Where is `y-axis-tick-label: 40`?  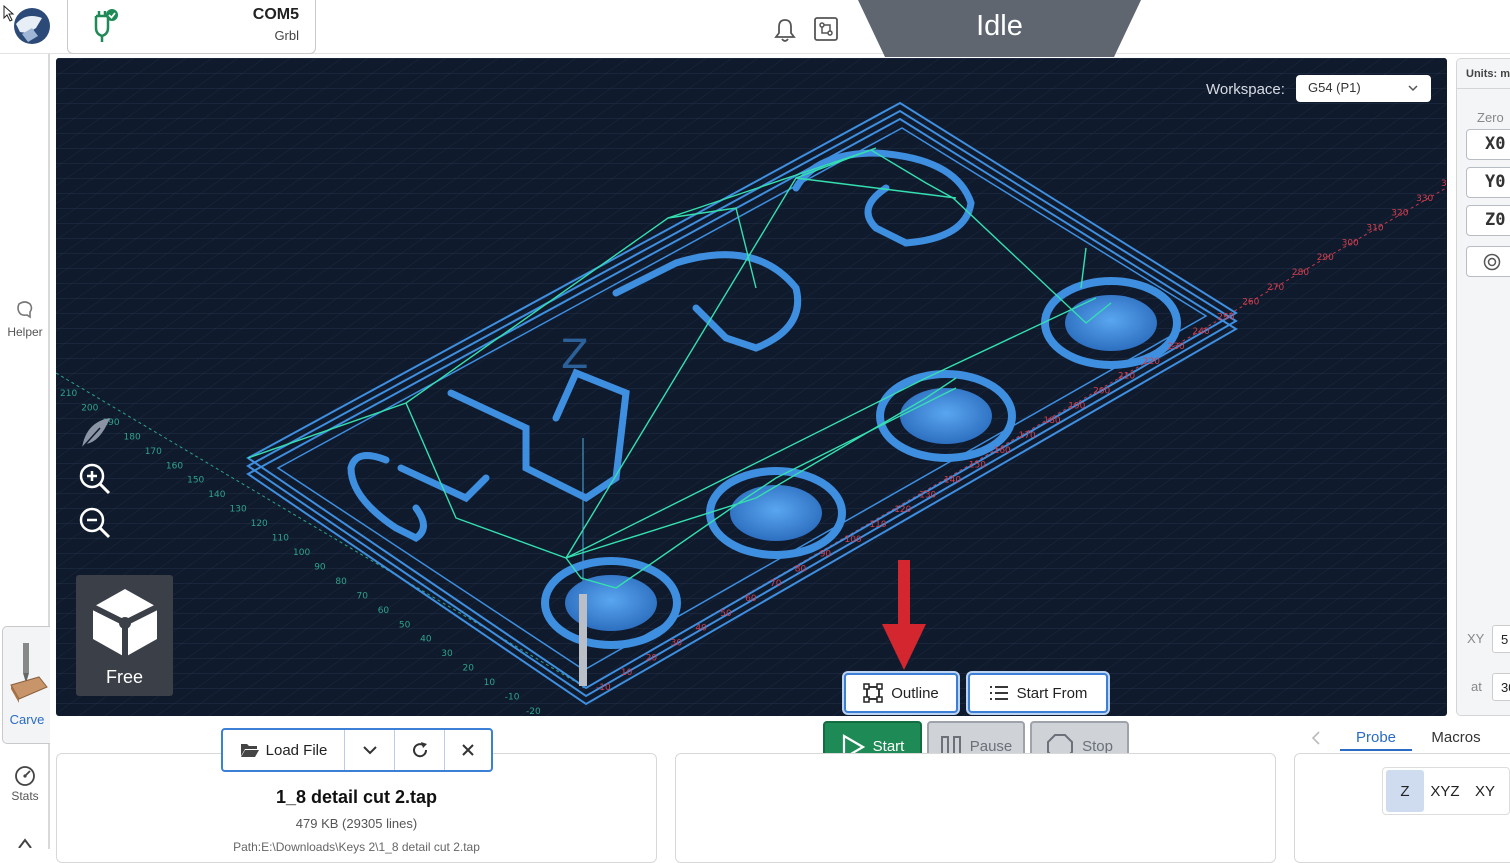
y-axis-tick-label: 40 is located at coordinates (426, 640).